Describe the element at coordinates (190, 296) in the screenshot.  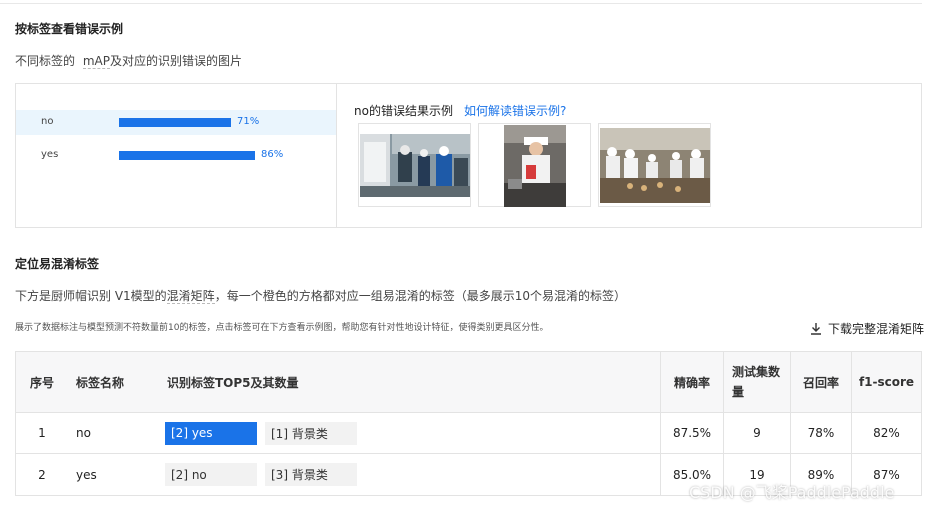
I see `confusion-matrix-term: 混淆矩阵` at that location.